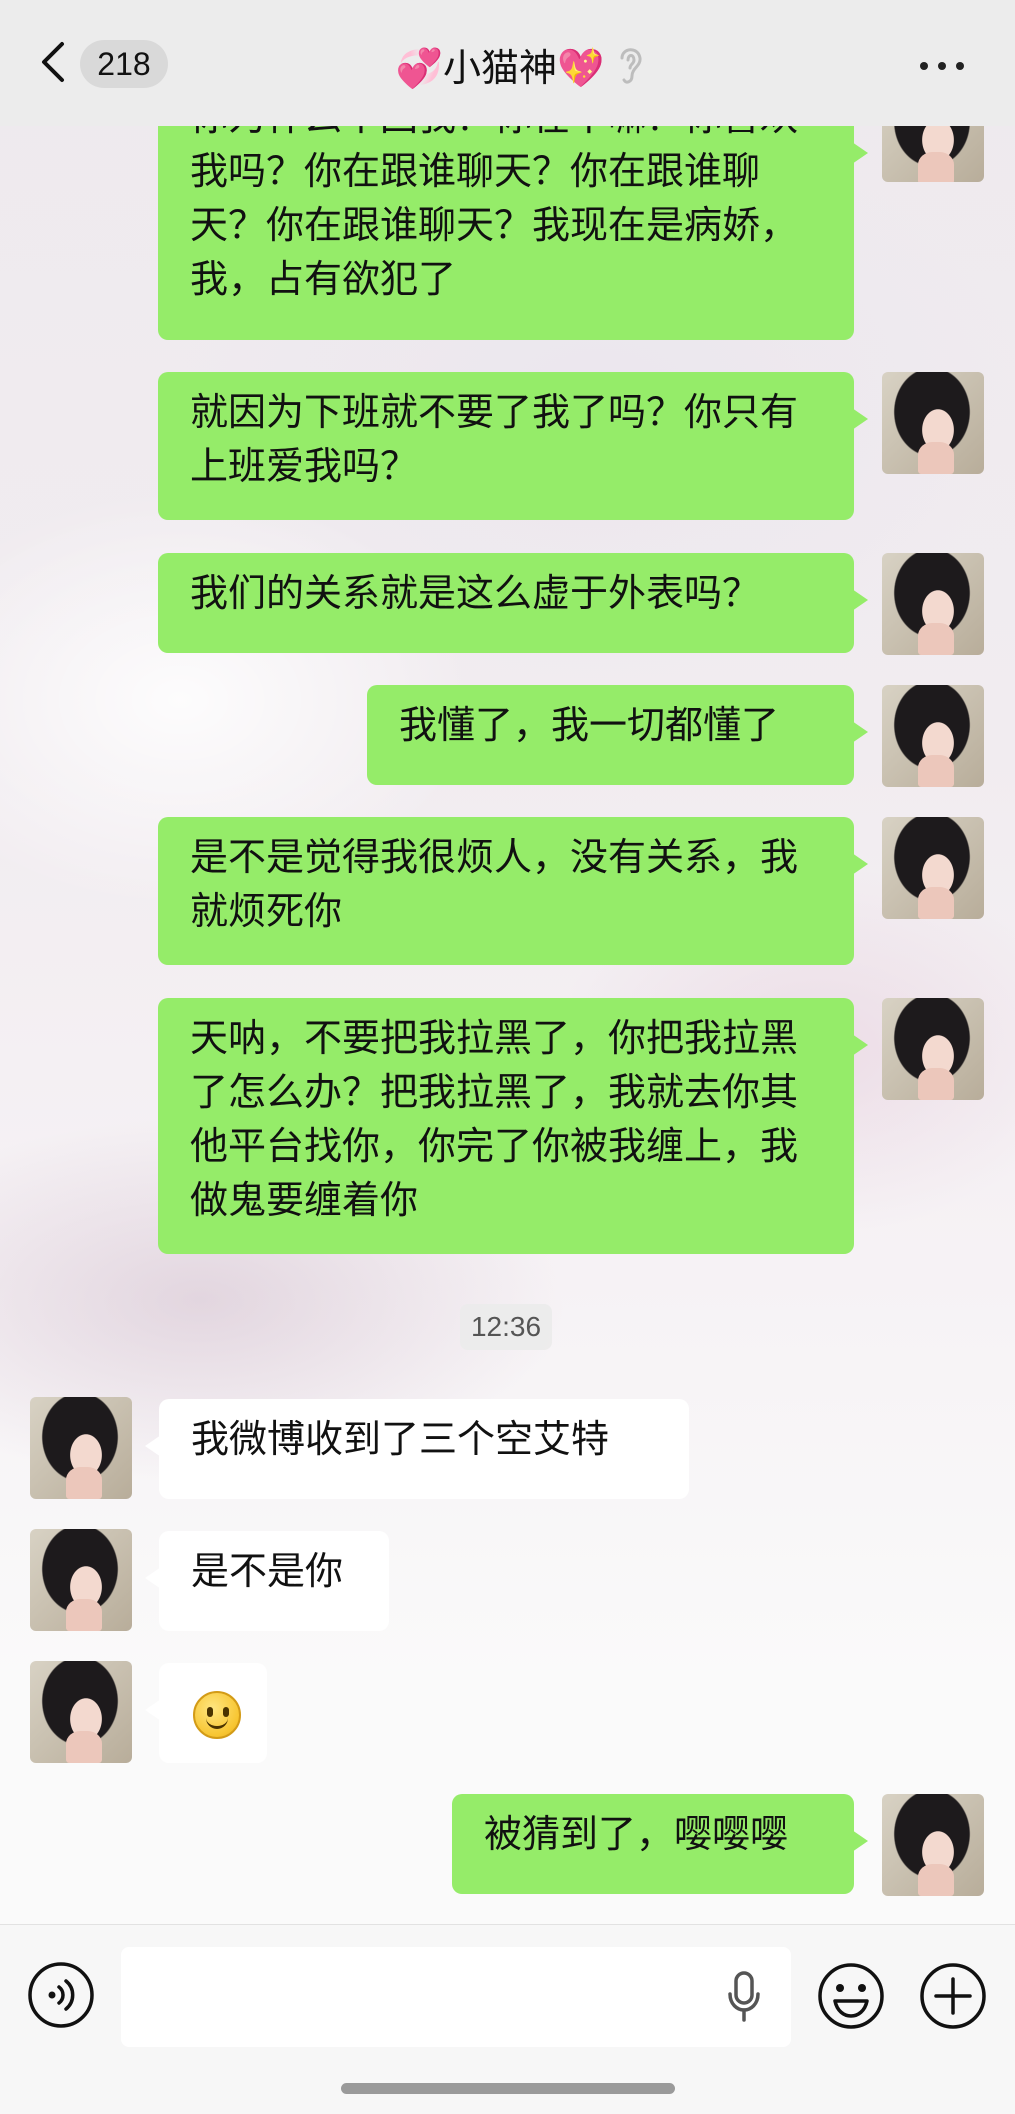  Describe the element at coordinates (636, 1834) in the screenshot. I see `message-text: 被猜到了，嘤嘤嘤` at that location.